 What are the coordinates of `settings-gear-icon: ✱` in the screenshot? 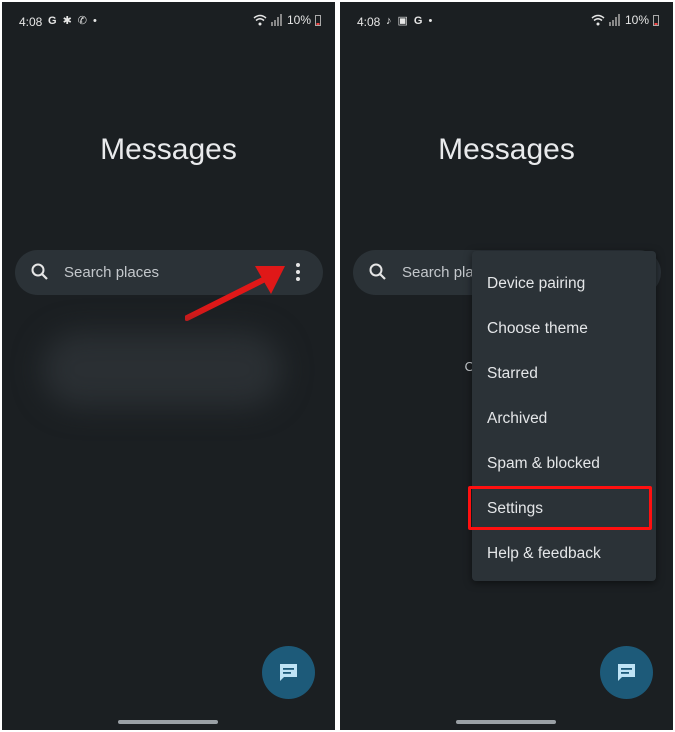 It's located at (67, 21).